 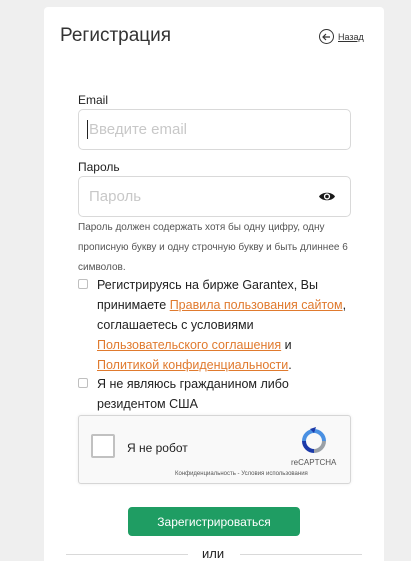 I want to click on eye-icon, so click(x=327, y=199).